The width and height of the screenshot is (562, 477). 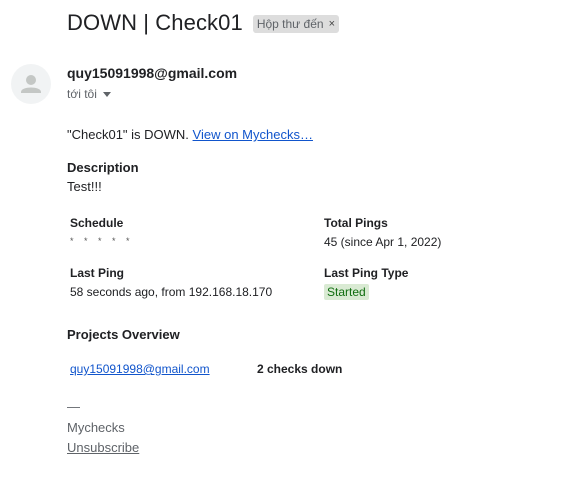 What do you see at coordinates (97, 223) in the screenshot?
I see `schedule-heading: Schedule` at bounding box center [97, 223].